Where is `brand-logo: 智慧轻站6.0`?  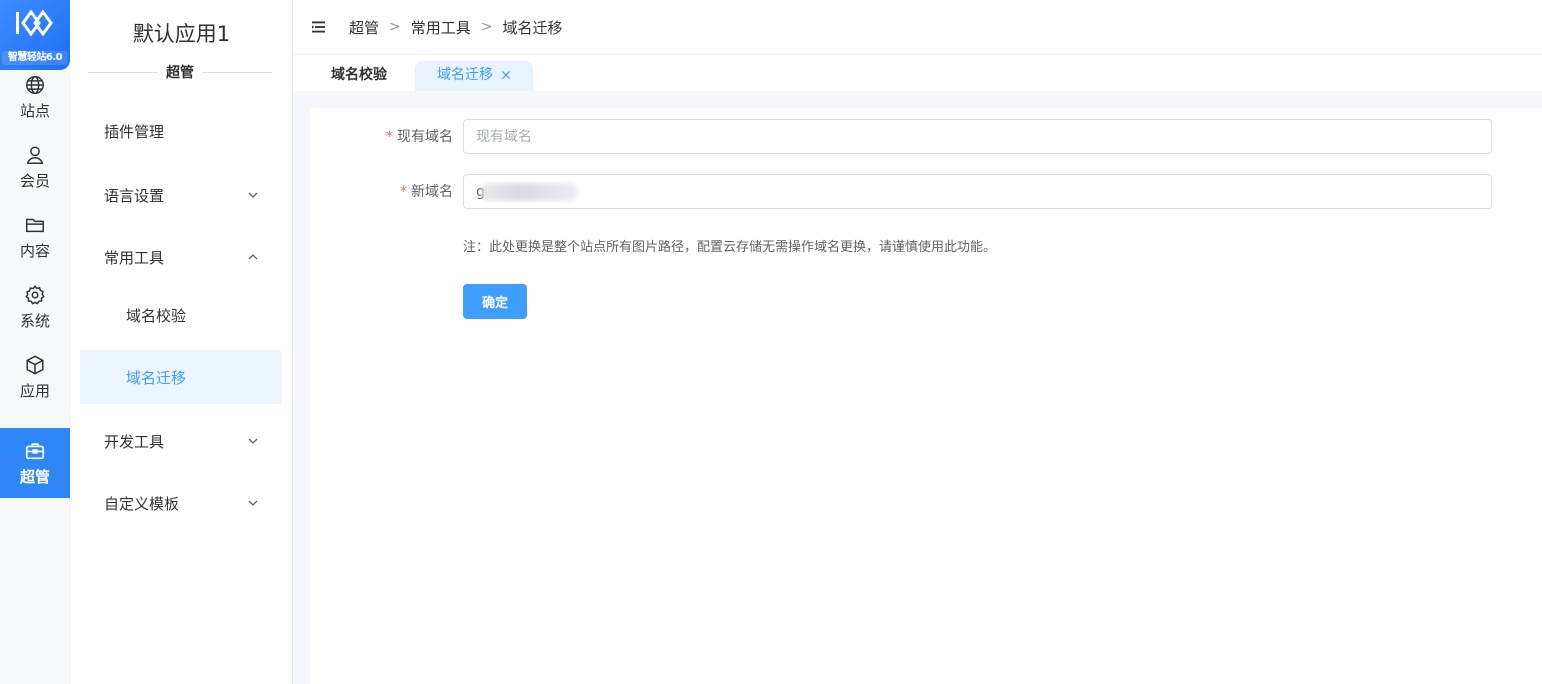
brand-logo: 智慧轻站6.0 is located at coordinates (35, 35).